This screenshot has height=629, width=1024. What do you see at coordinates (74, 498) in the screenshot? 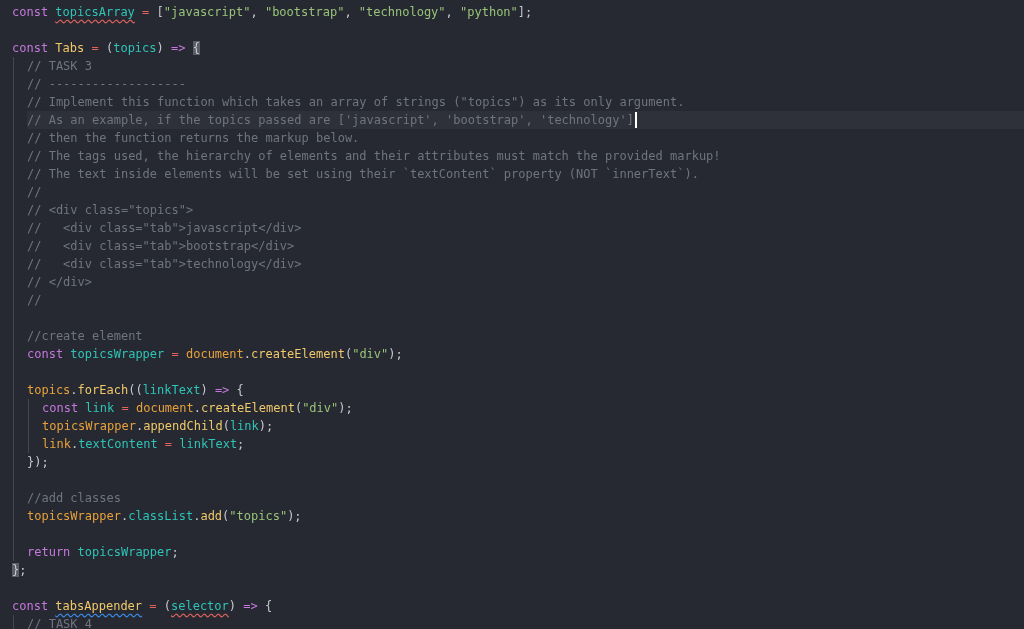
I see `code-line: //add classes` at bounding box center [74, 498].